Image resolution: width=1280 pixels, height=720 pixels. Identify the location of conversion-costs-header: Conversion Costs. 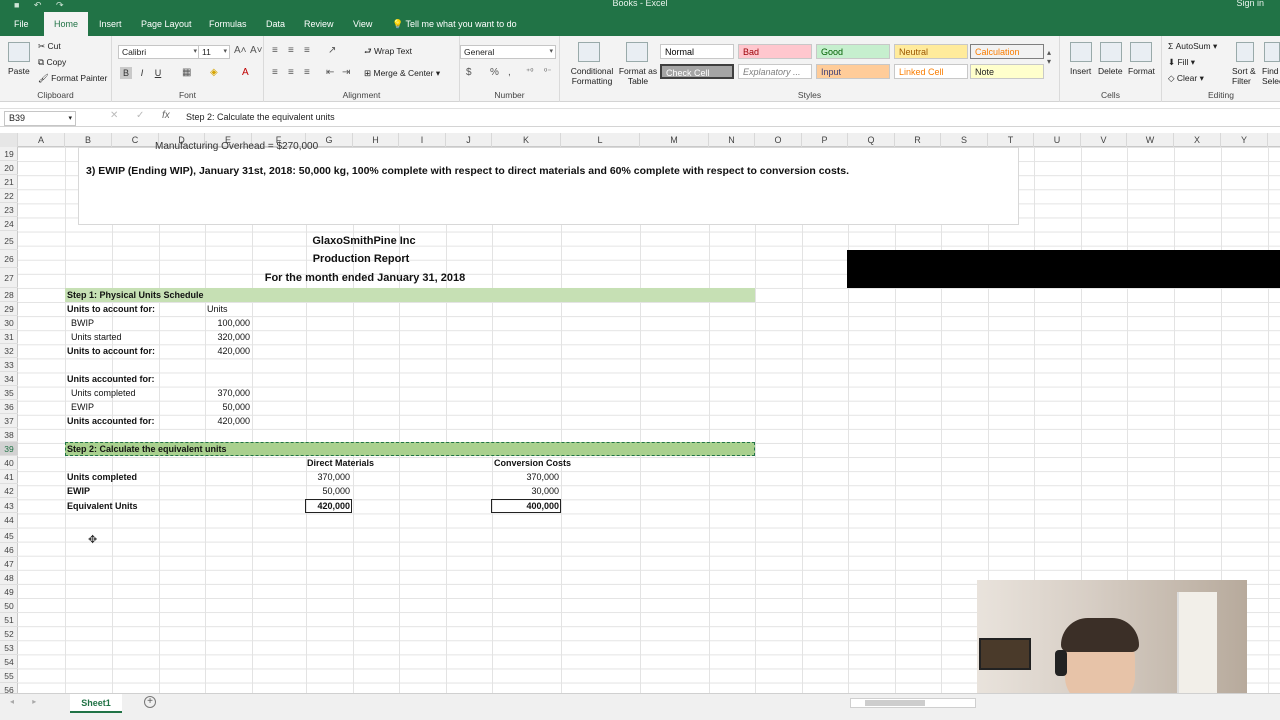
(532, 463).